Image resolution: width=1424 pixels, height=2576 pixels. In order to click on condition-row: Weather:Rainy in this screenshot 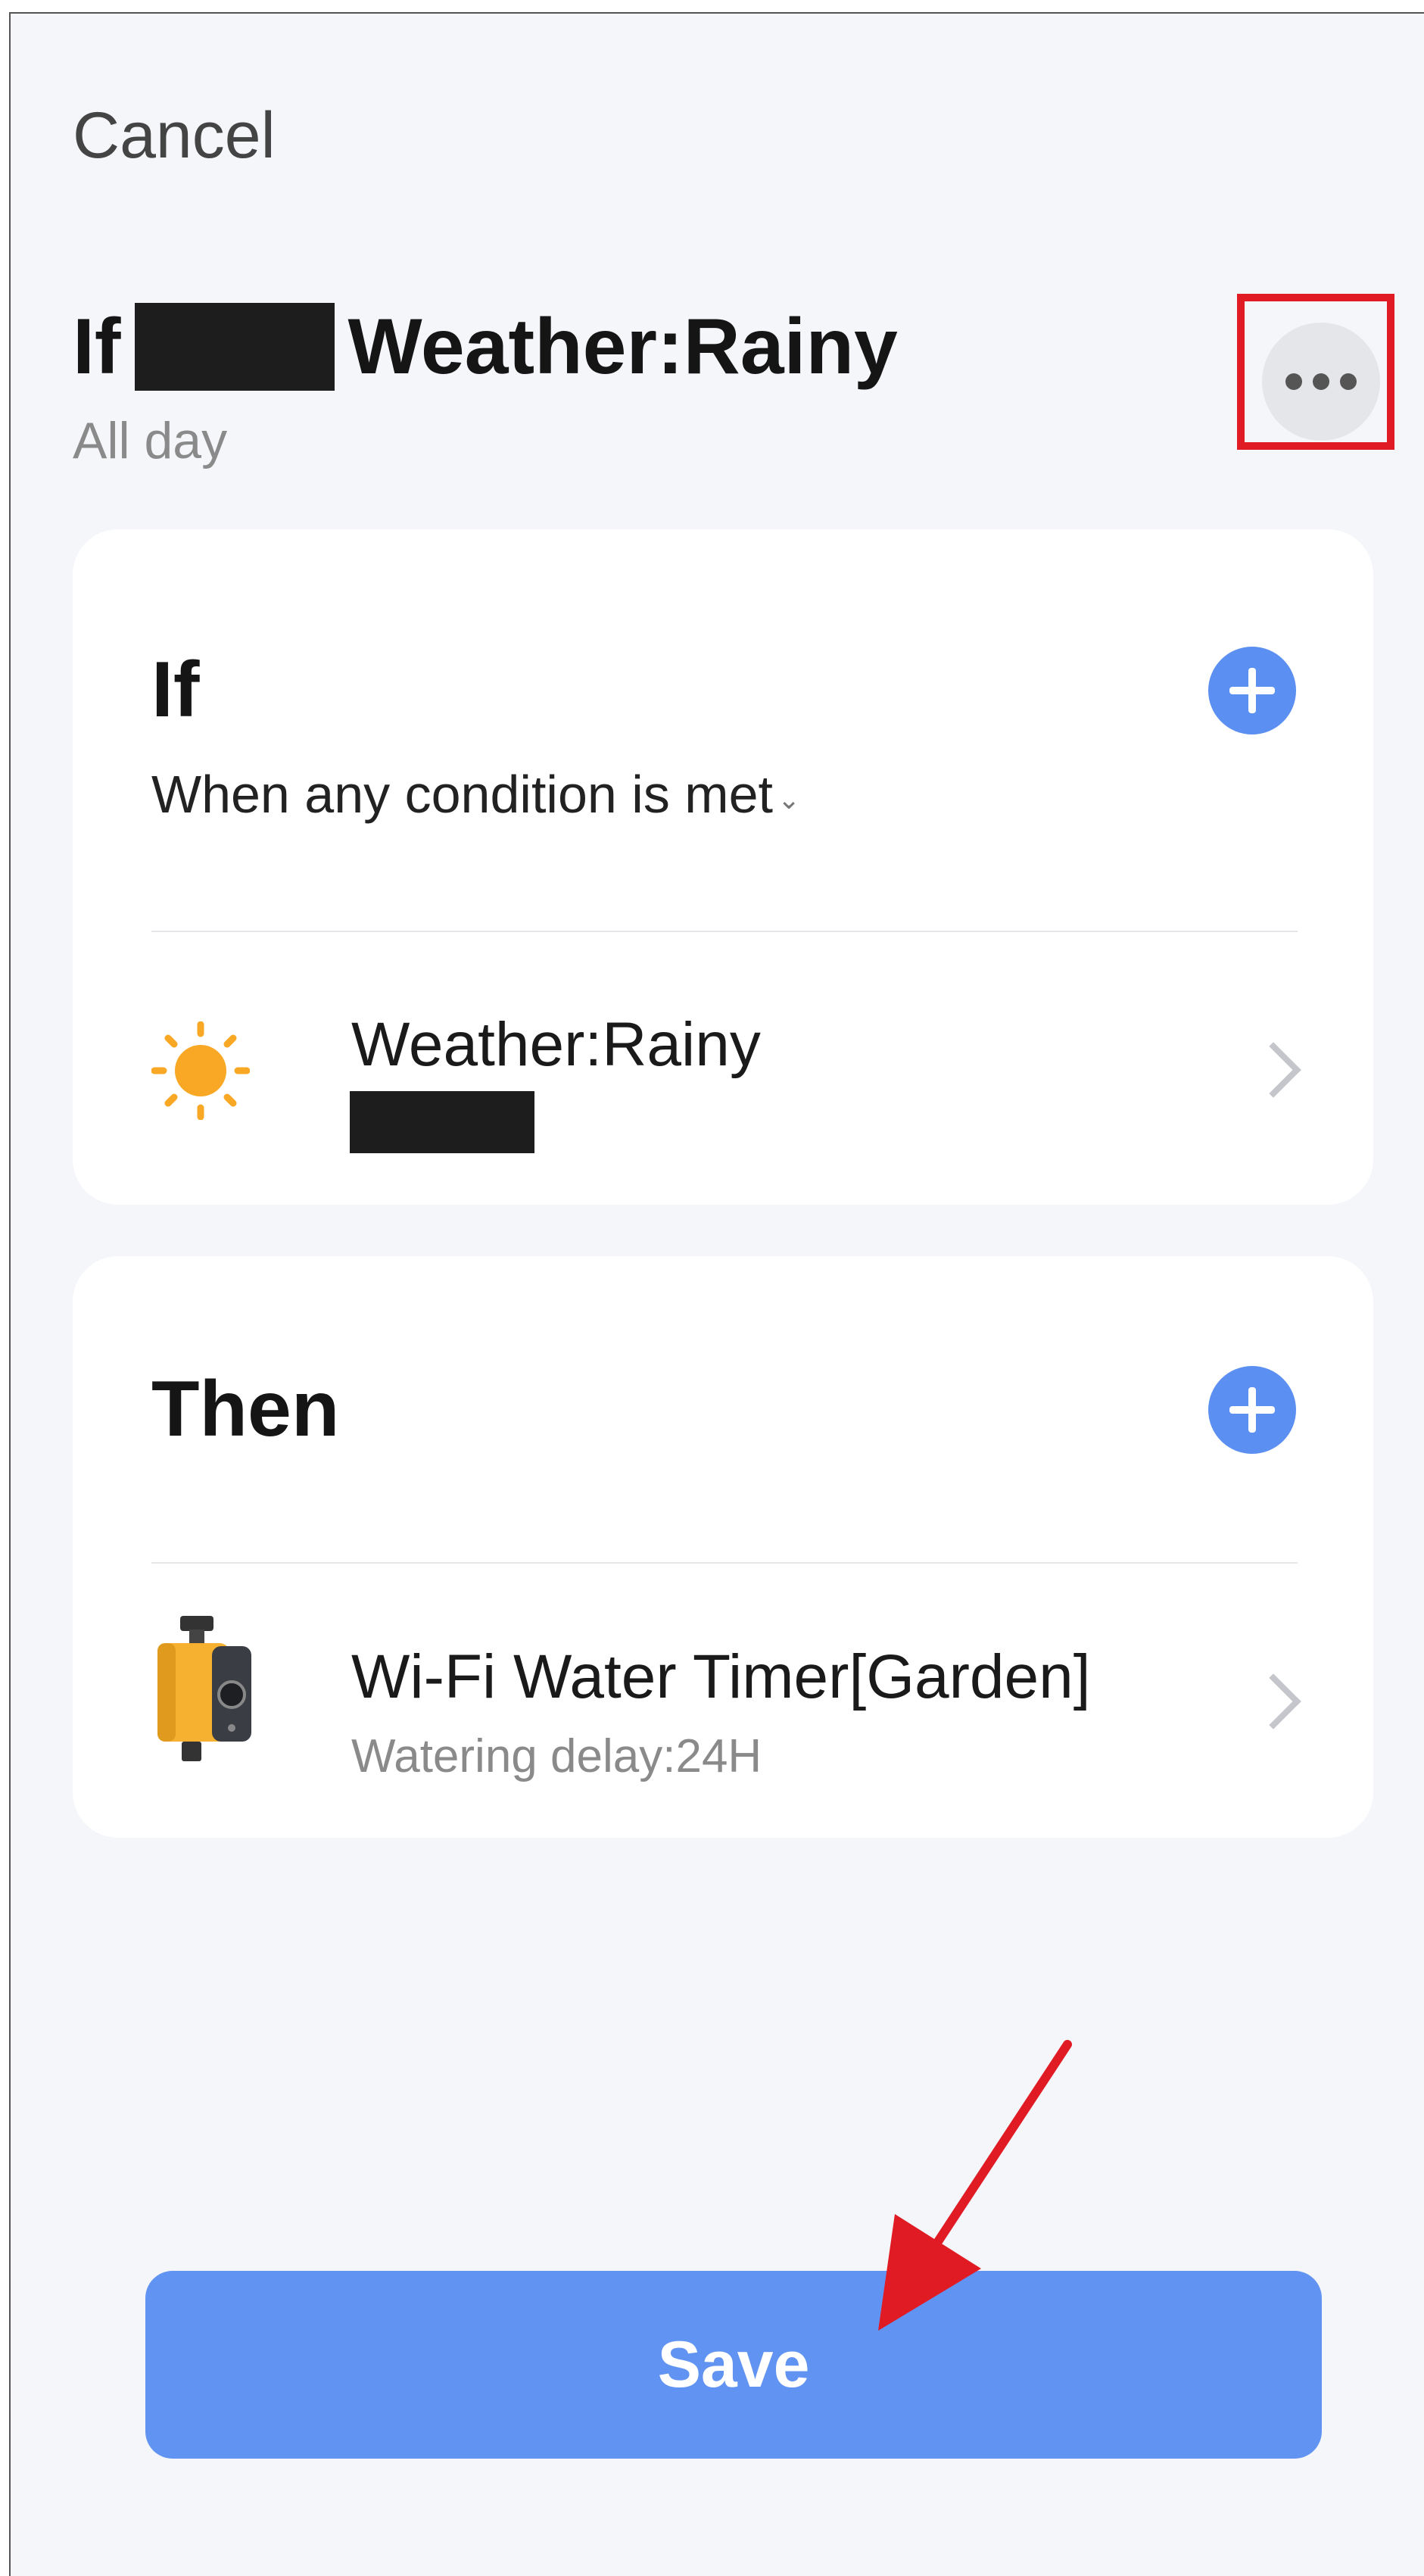, I will do `click(723, 1066)`.